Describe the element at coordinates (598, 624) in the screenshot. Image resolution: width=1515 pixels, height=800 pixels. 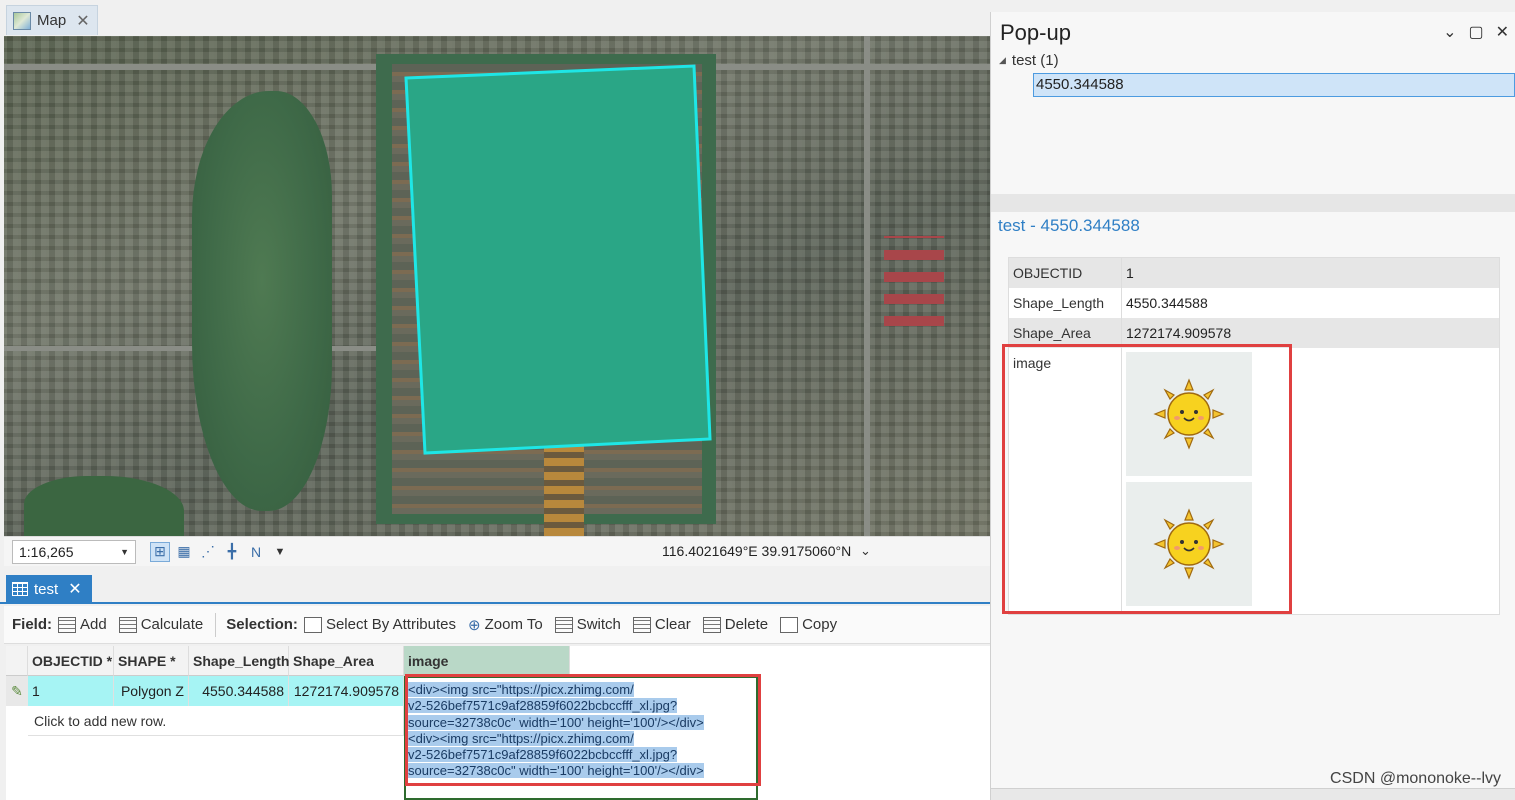
I see `switch-label: Switch` at that location.